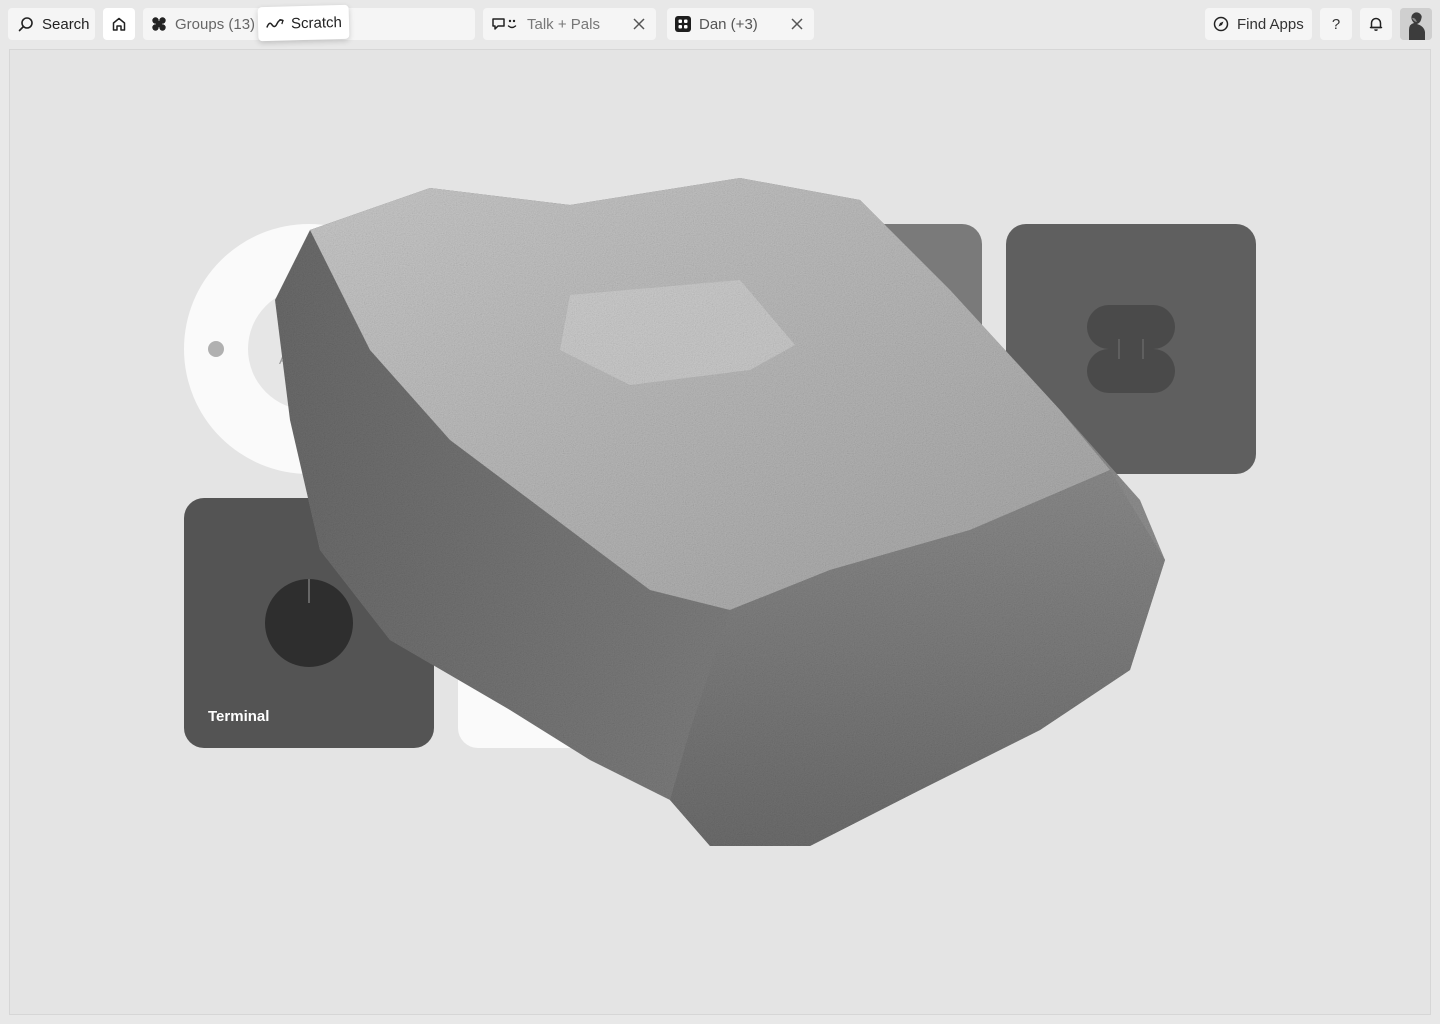  What do you see at coordinates (1221, 24) in the screenshot?
I see `compass-icon` at bounding box center [1221, 24].